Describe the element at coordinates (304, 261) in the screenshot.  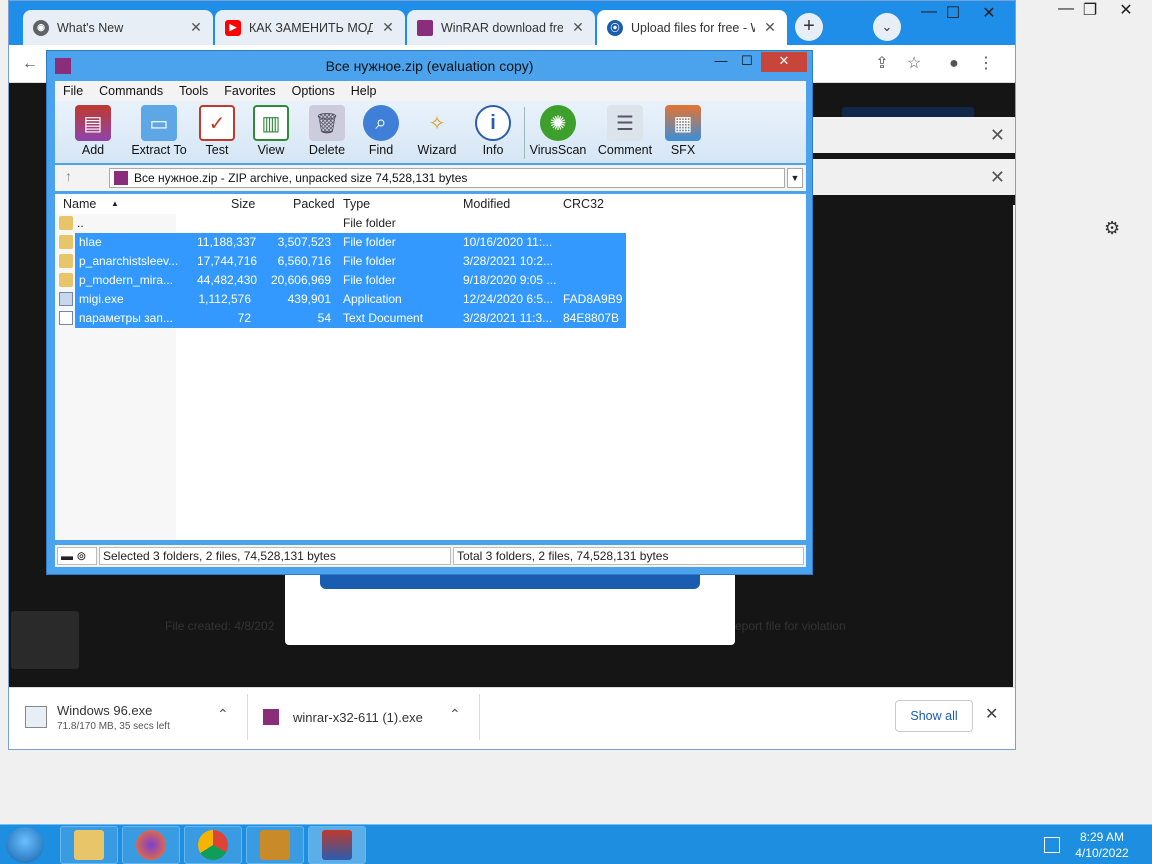
I see `item-packed: 6,560,716` at that location.